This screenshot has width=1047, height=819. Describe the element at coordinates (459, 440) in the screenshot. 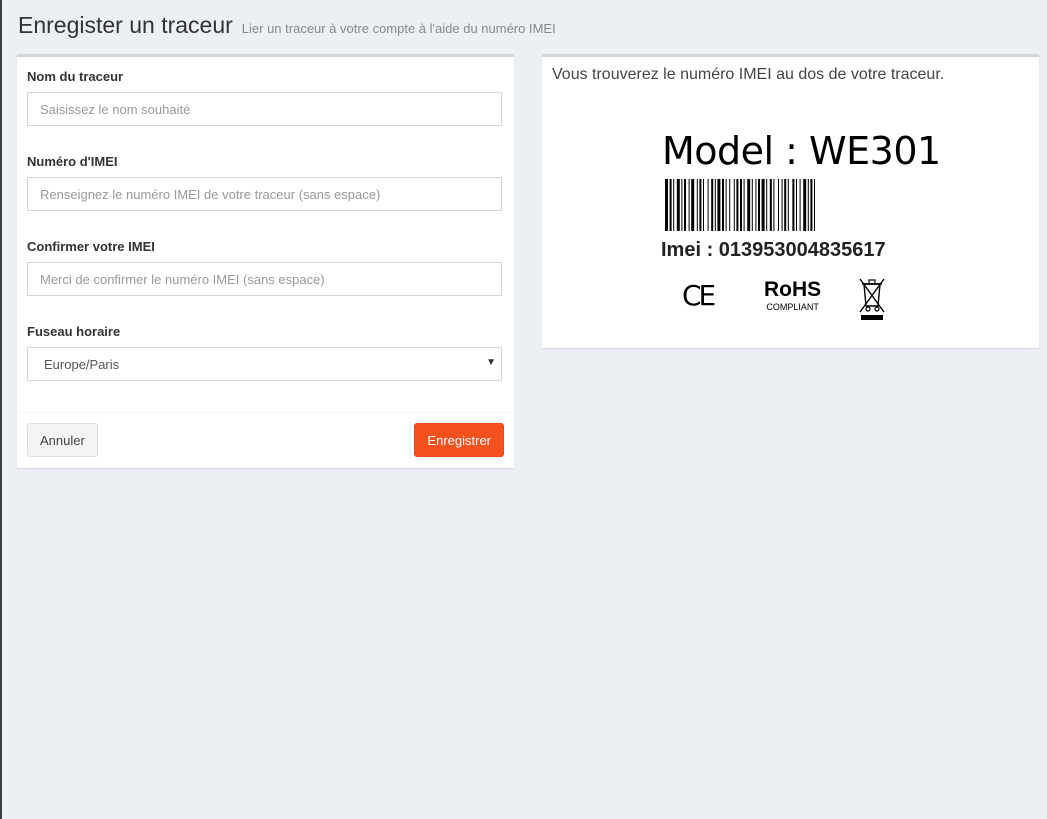

I see `save-button: Enregistrer` at that location.